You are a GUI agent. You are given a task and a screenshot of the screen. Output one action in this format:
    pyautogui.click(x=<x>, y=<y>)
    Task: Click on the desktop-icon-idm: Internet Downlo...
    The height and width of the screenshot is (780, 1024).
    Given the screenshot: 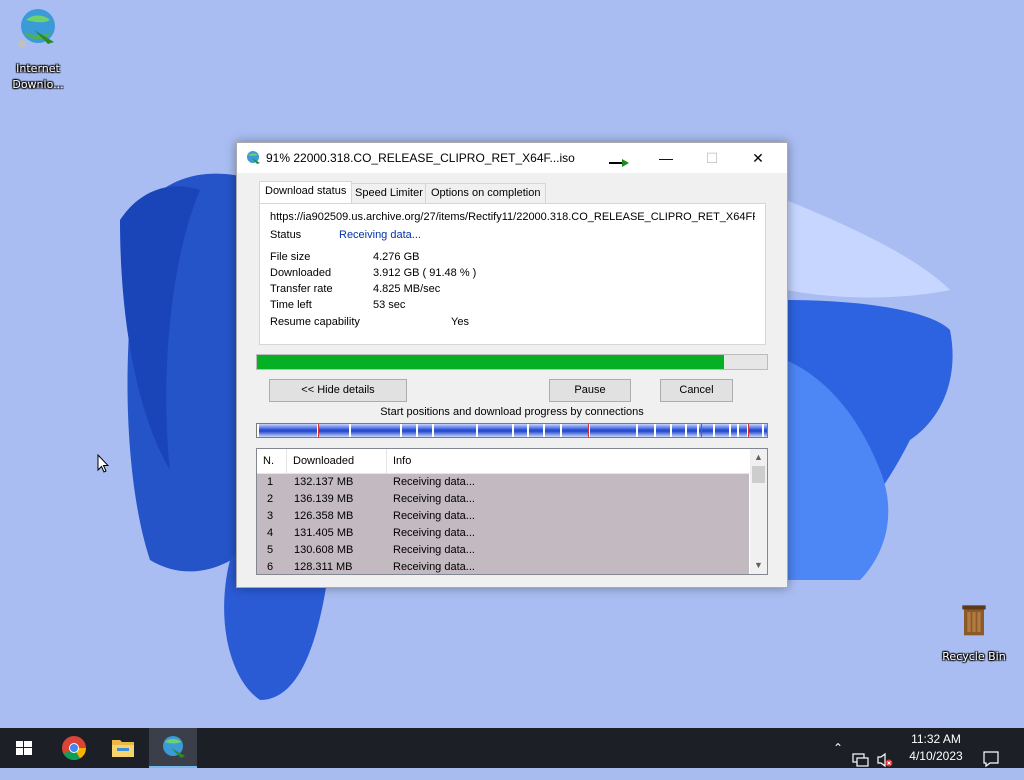 What is the action you would take?
    pyautogui.click(x=38, y=49)
    